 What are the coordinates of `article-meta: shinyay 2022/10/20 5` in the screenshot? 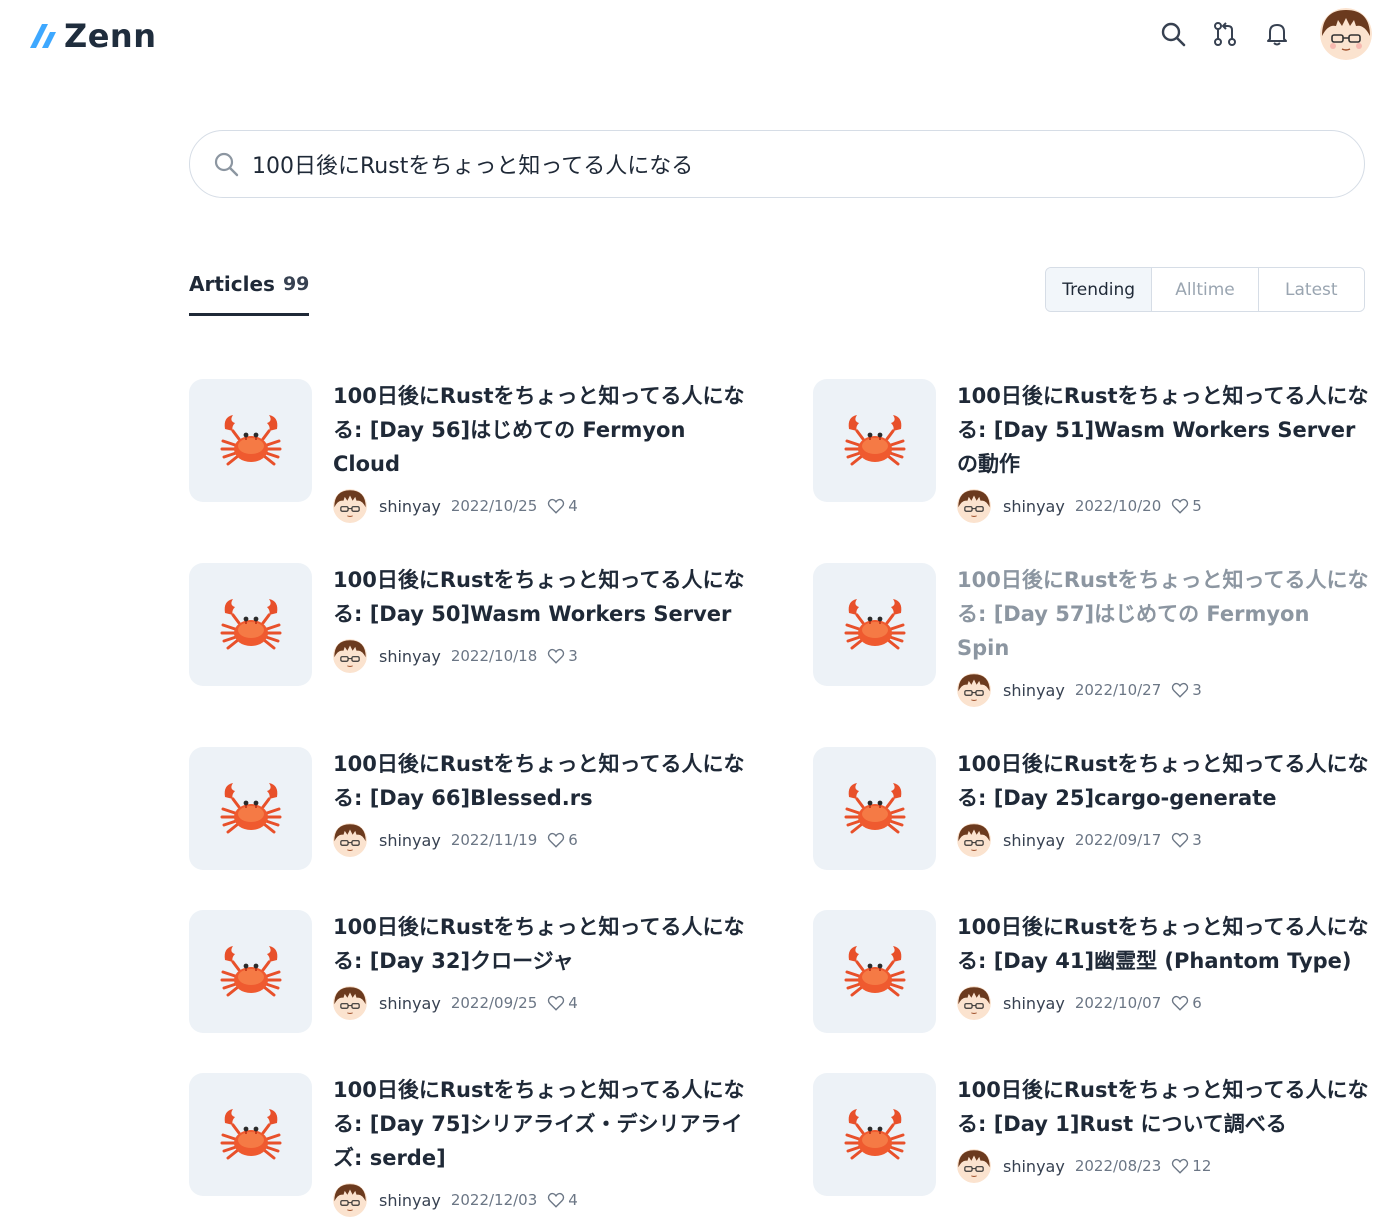 It's located at (1079, 506).